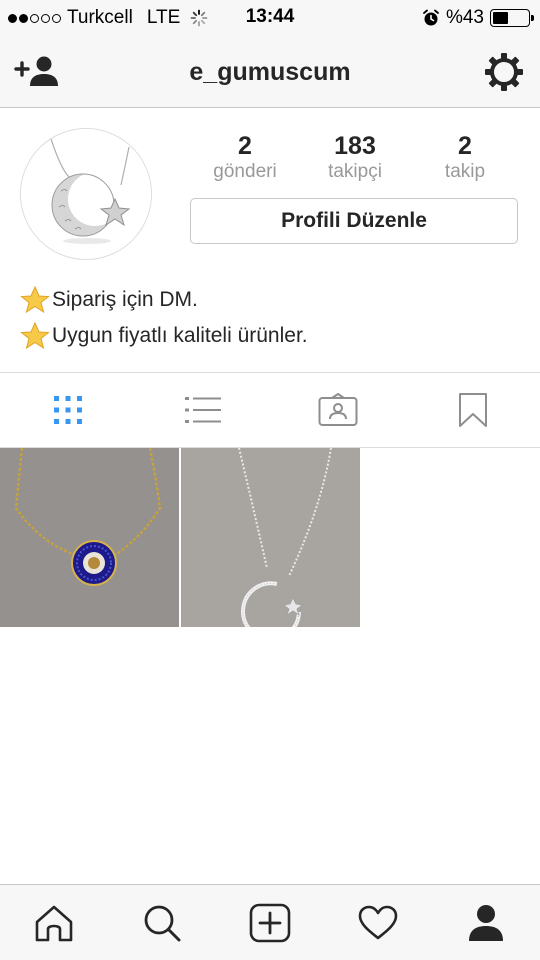  I want to click on stat-posts-label: gönderi, so click(245, 171).